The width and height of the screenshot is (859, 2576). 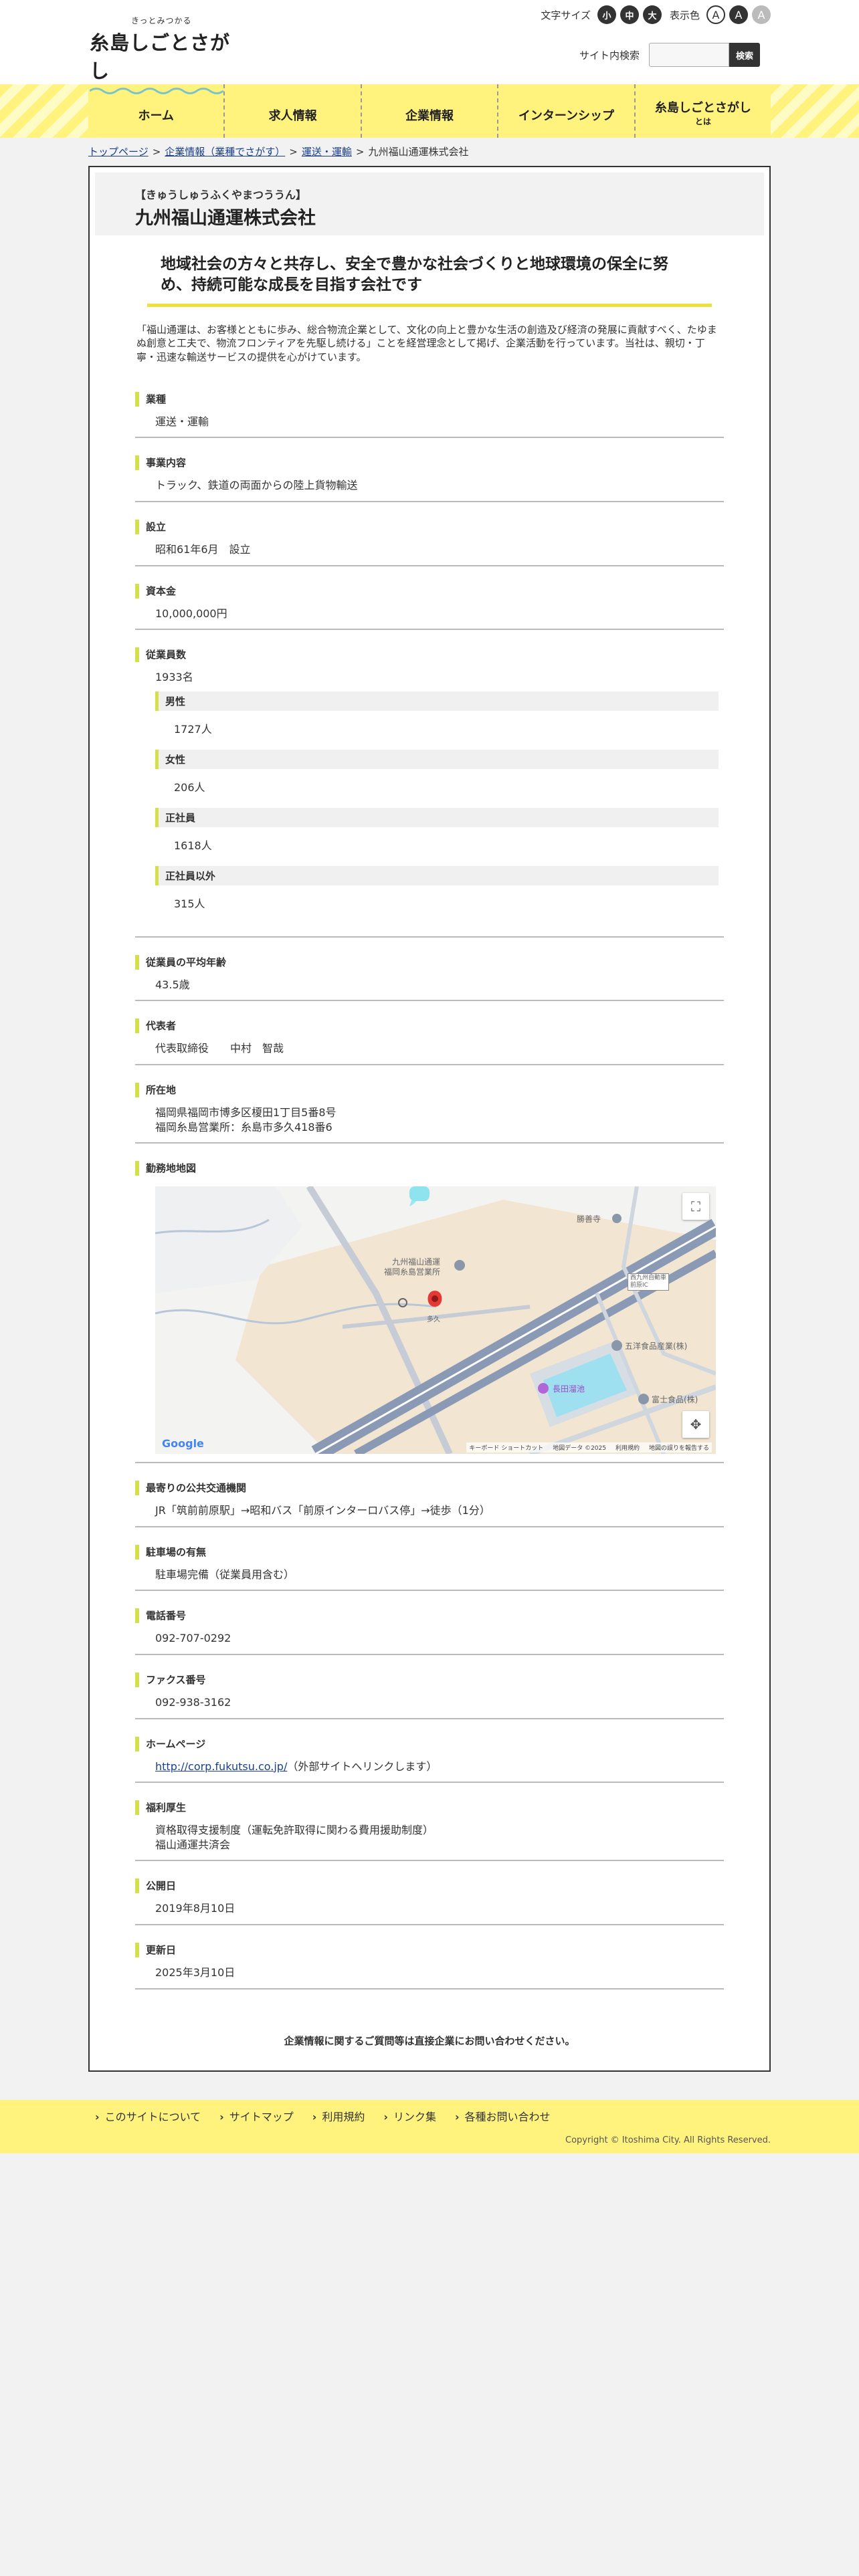 I want to click on detail-title: 福利厚生, so click(x=429, y=1808).